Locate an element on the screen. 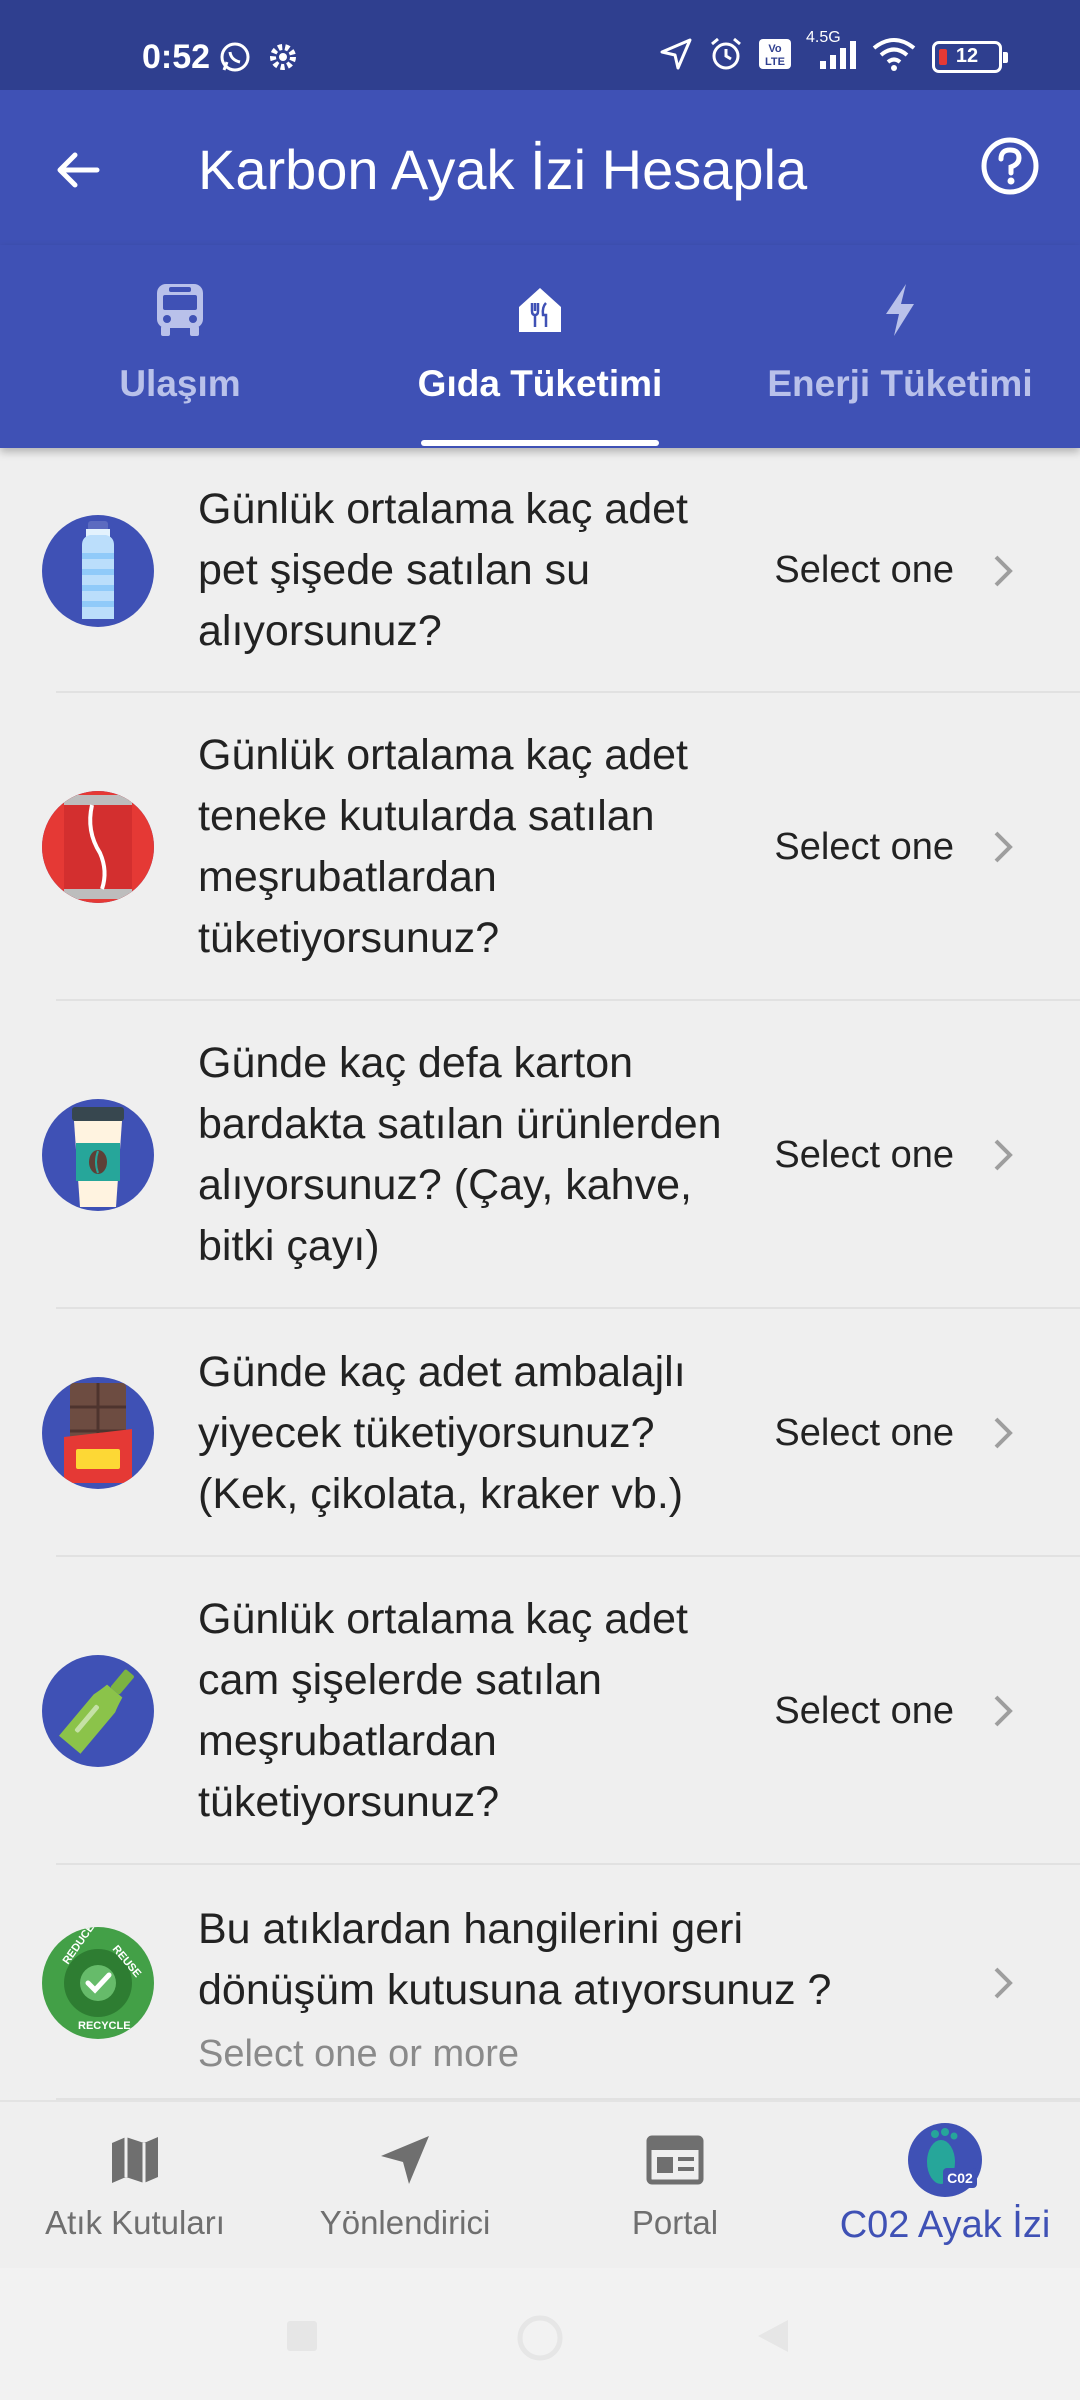 The width and height of the screenshot is (1080, 2400). portal-icon is located at coordinates (675, 2160).